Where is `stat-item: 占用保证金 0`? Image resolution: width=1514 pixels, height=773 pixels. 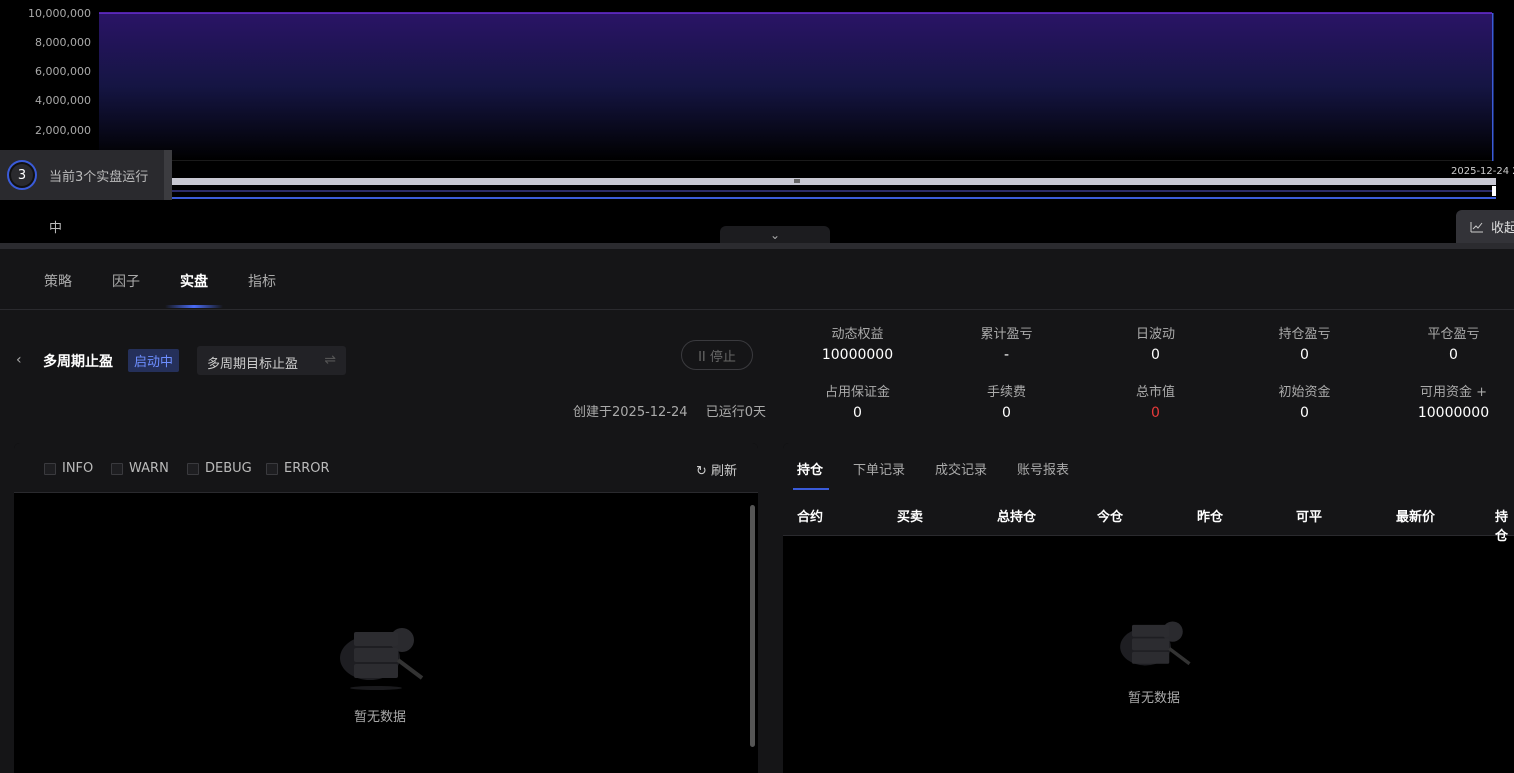 stat-item: 占用保证金 0 is located at coordinates (857, 401).